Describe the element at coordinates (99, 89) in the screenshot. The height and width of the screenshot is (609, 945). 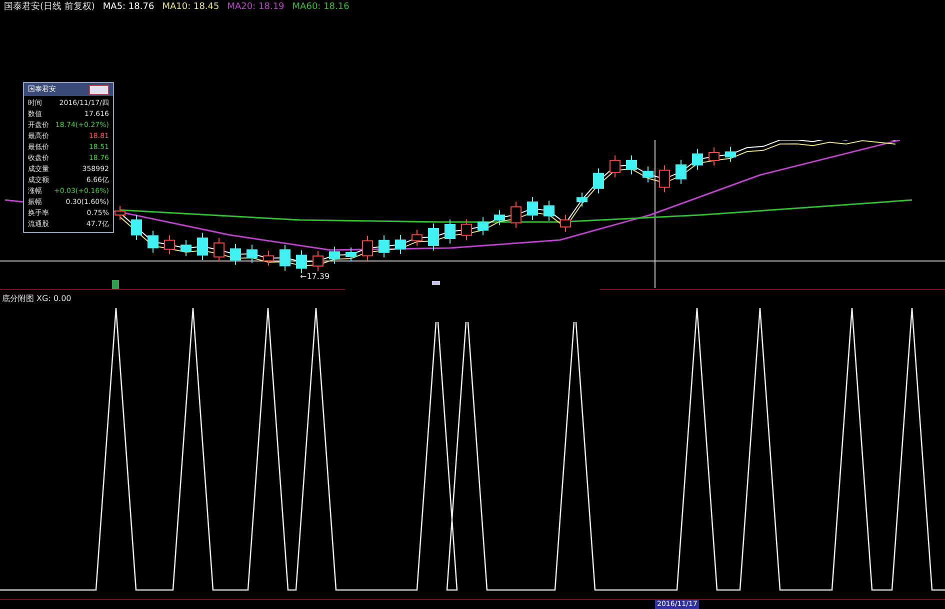
I see `close-icon` at that location.